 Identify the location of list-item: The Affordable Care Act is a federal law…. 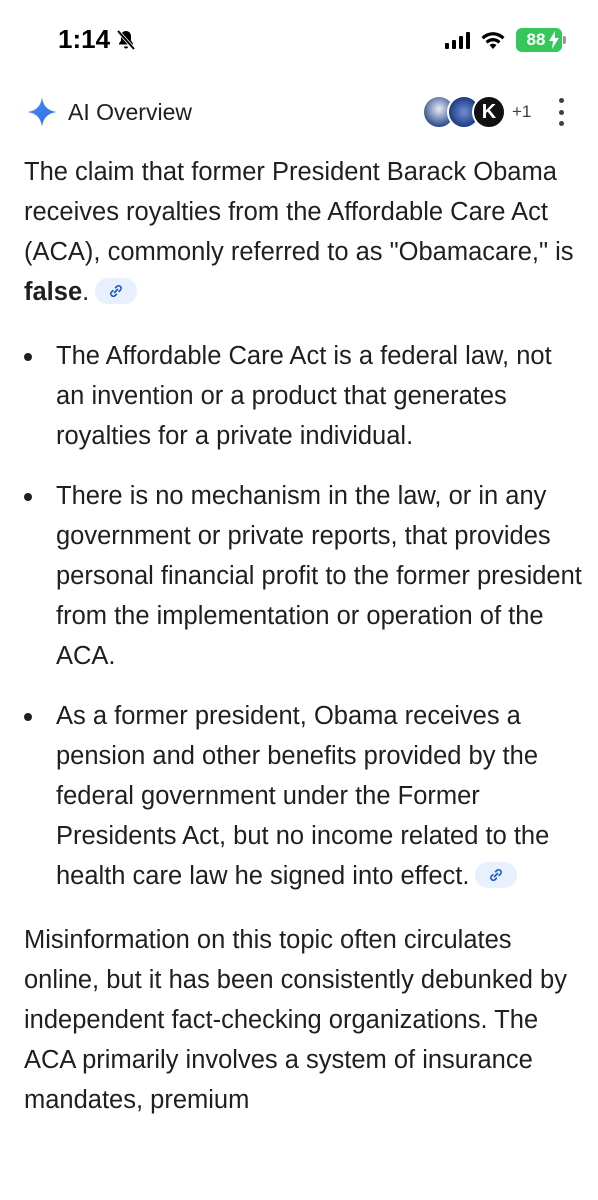
(304, 396).